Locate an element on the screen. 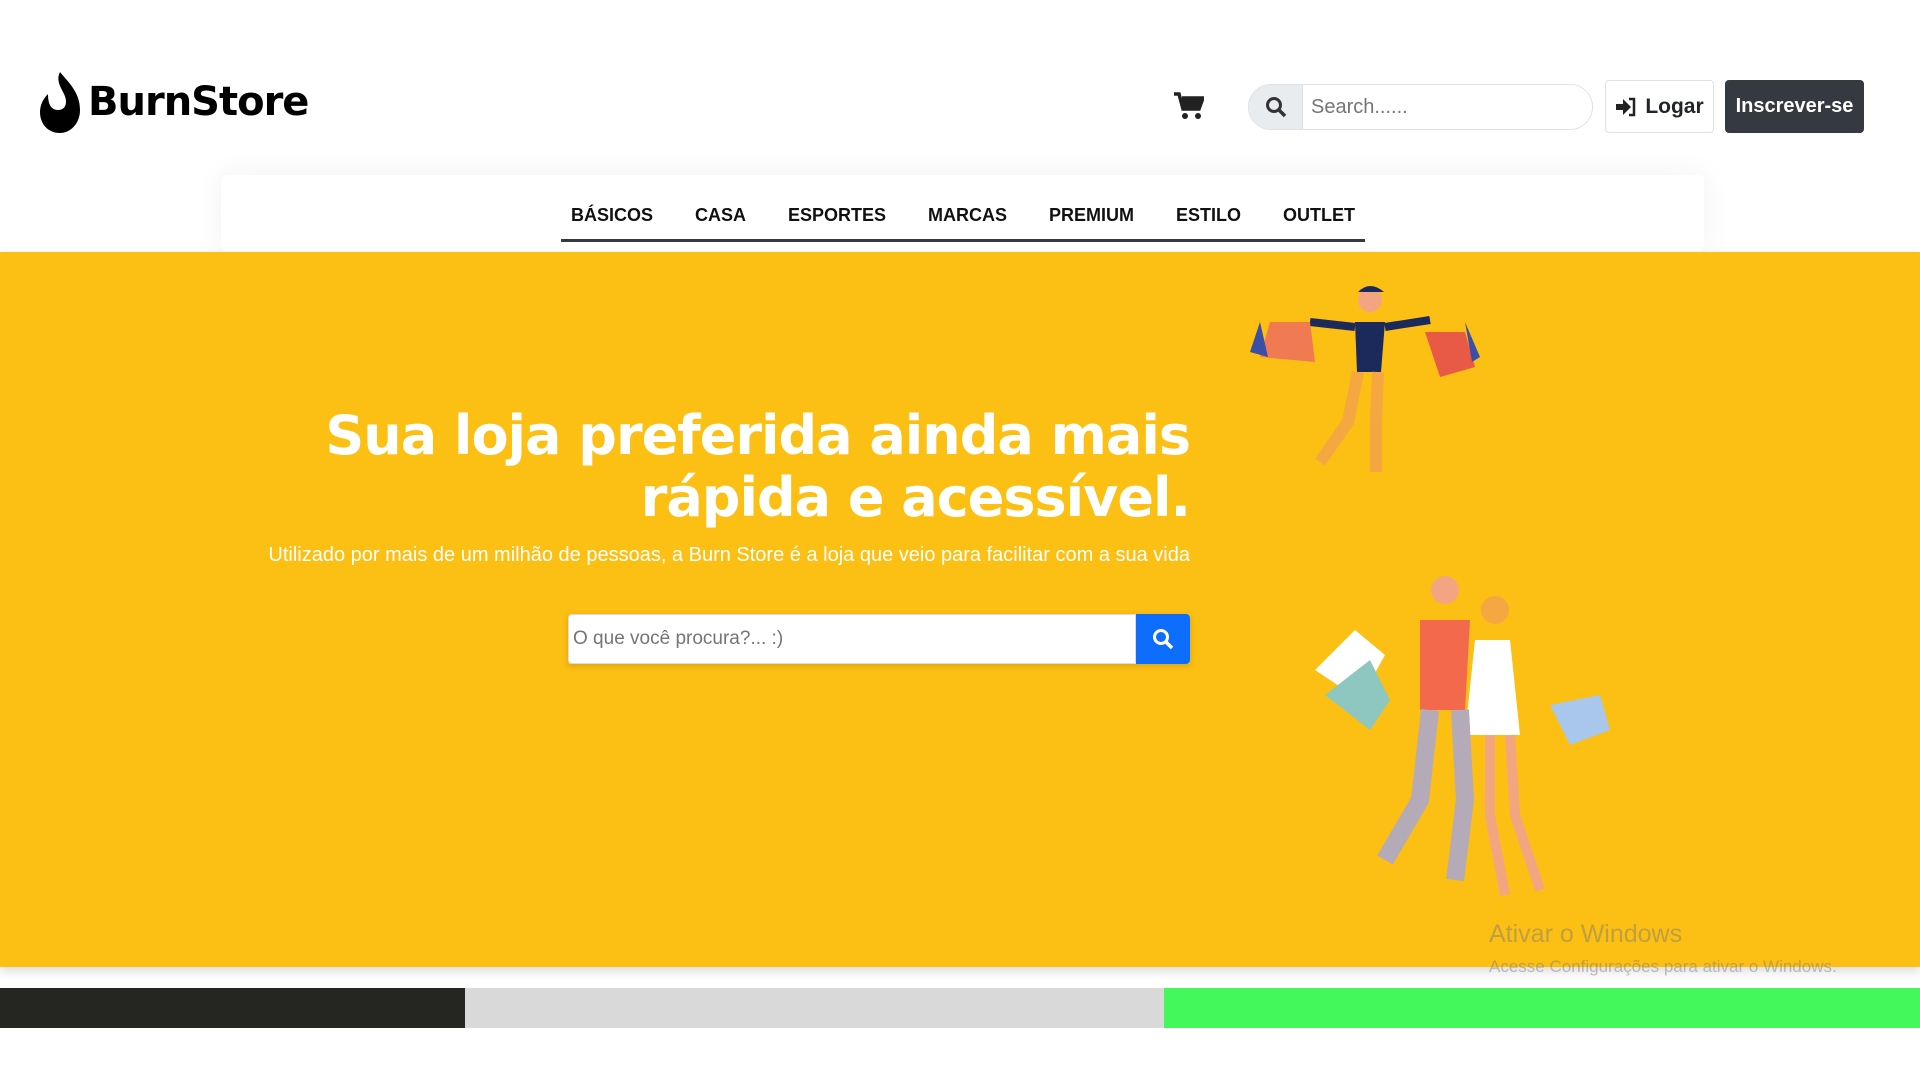  cart-button is located at coordinates (1190, 108).